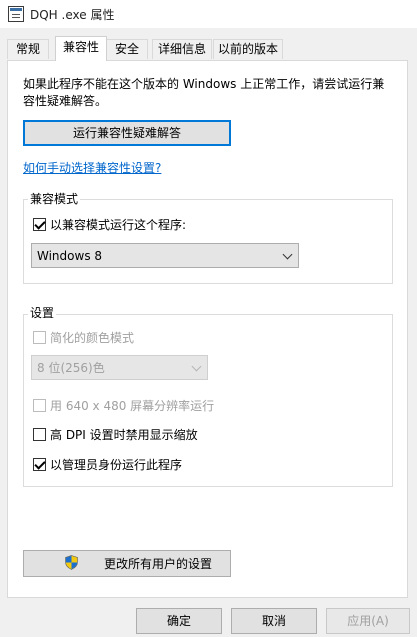 The image size is (417, 637). Describe the element at coordinates (179, 621) in the screenshot. I see `ok-button: 确定` at that location.